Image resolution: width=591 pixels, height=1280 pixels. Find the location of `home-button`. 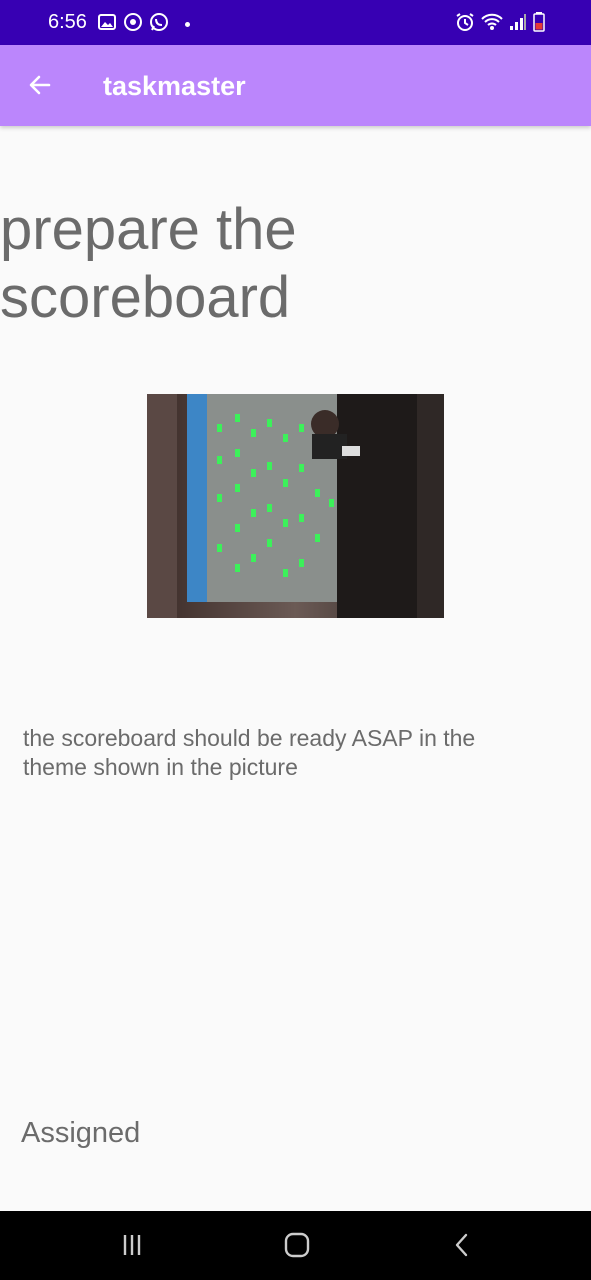

home-button is located at coordinates (297, 1247).